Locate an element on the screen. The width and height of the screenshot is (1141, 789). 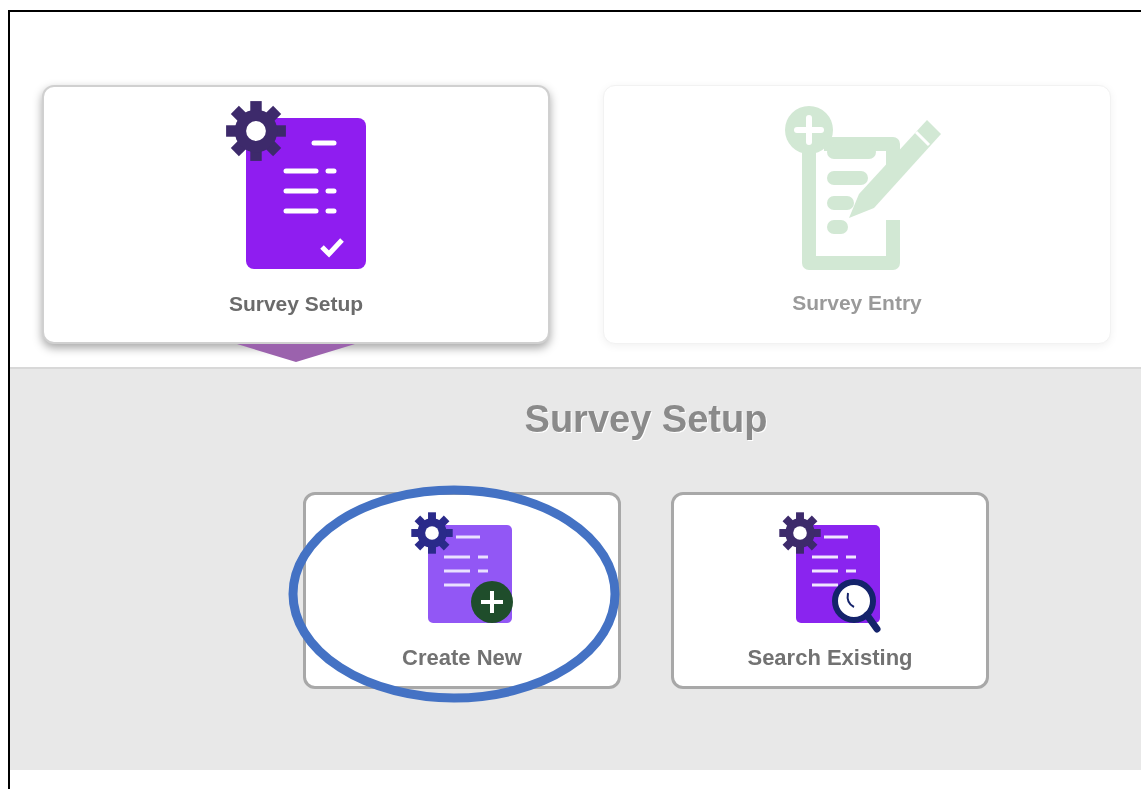
panel-title: Survey Setup is located at coordinates (646, 419).